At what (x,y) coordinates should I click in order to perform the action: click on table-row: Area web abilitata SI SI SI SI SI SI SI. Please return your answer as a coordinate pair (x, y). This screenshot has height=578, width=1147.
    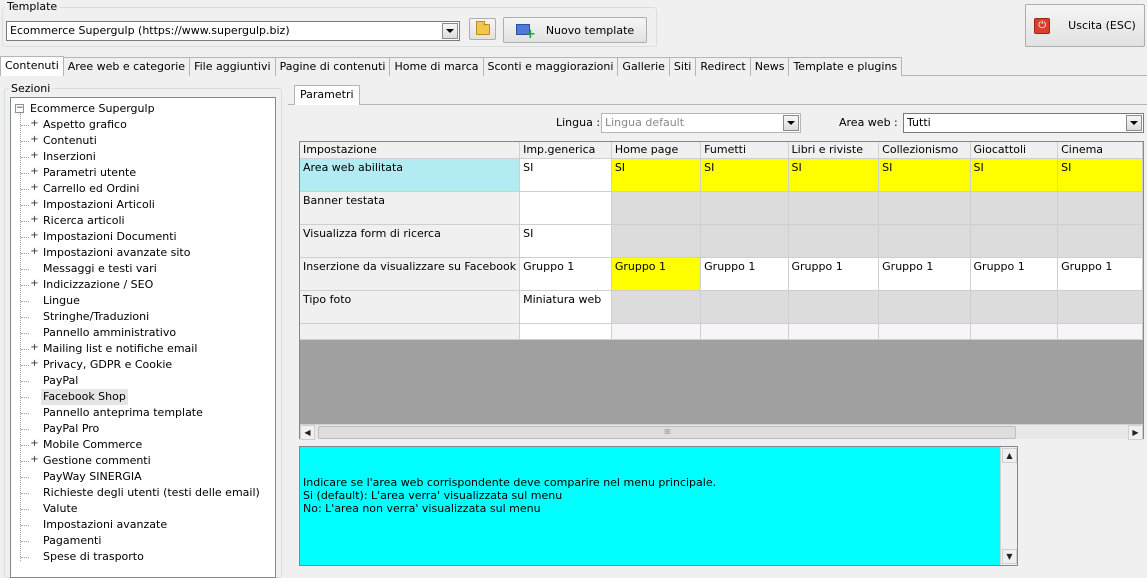
    Looking at the image, I should click on (721, 175).